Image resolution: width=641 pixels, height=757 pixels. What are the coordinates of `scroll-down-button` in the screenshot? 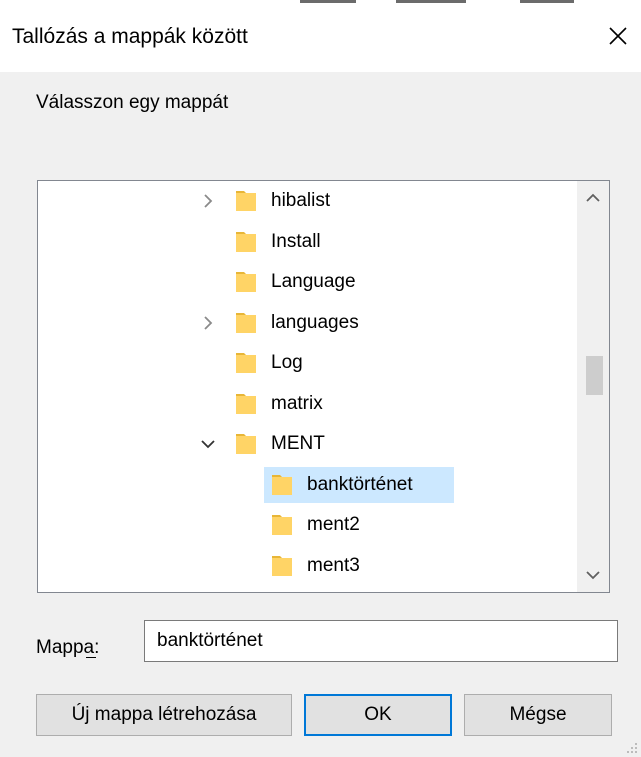 It's located at (593, 575).